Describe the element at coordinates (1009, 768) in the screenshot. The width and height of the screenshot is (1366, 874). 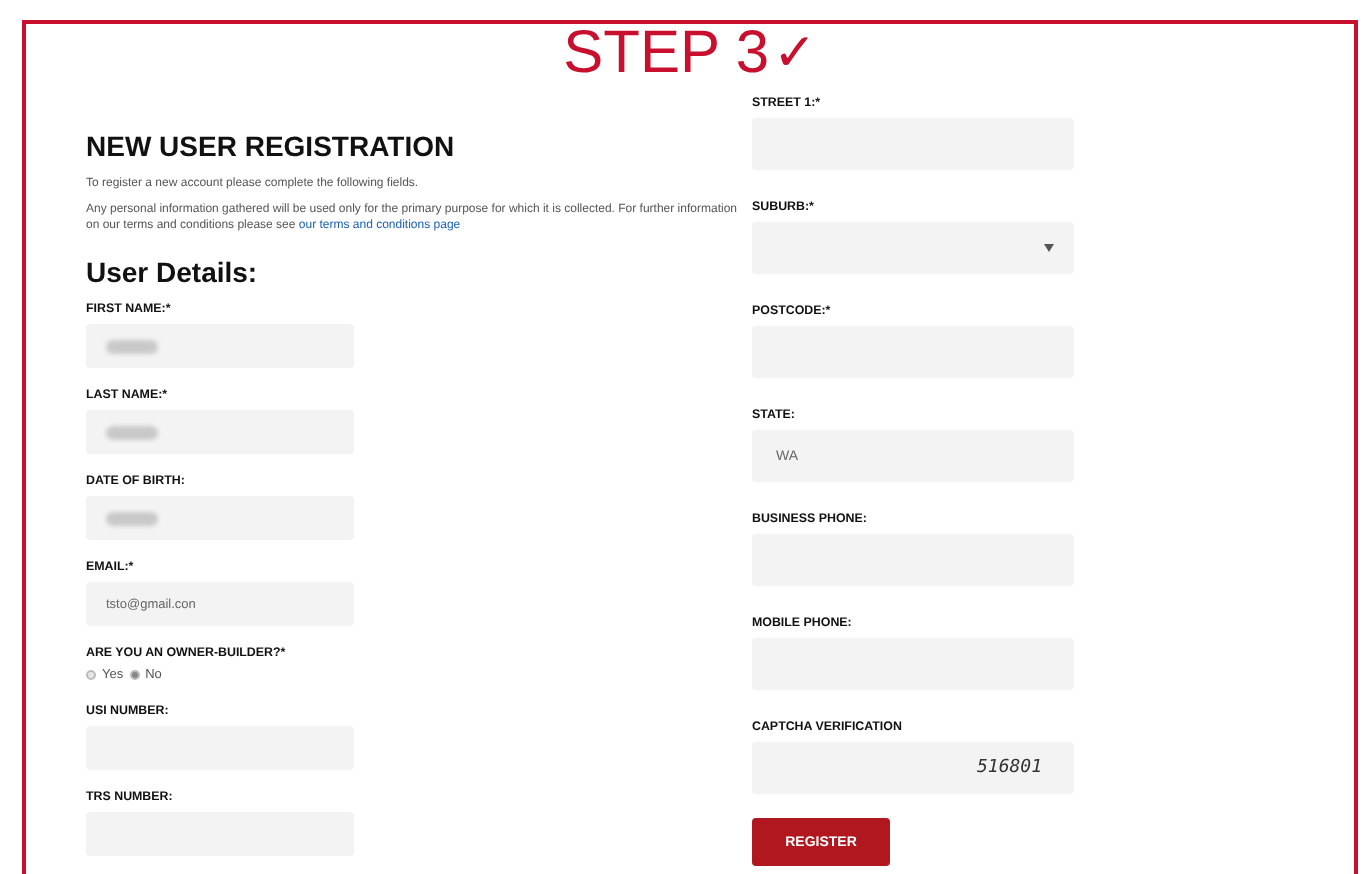
I see `captcha-code: 516801` at that location.